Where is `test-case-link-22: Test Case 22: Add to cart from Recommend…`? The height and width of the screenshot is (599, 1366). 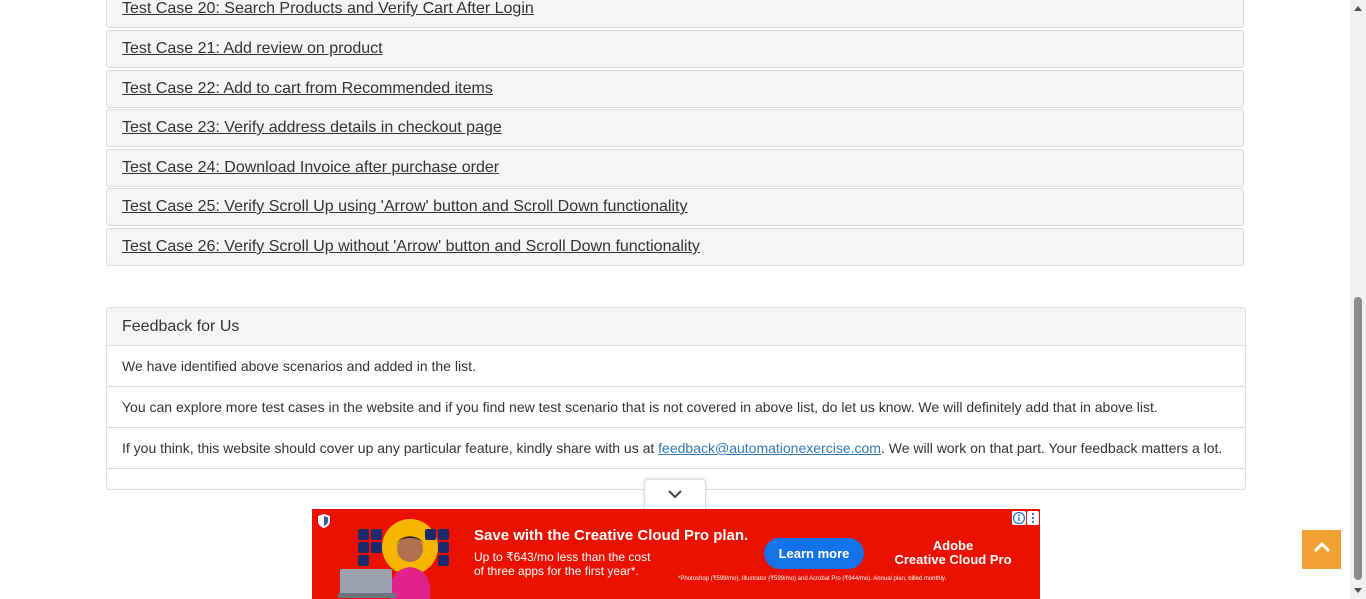 test-case-link-22: Test Case 22: Add to cart from Recommend… is located at coordinates (307, 89).